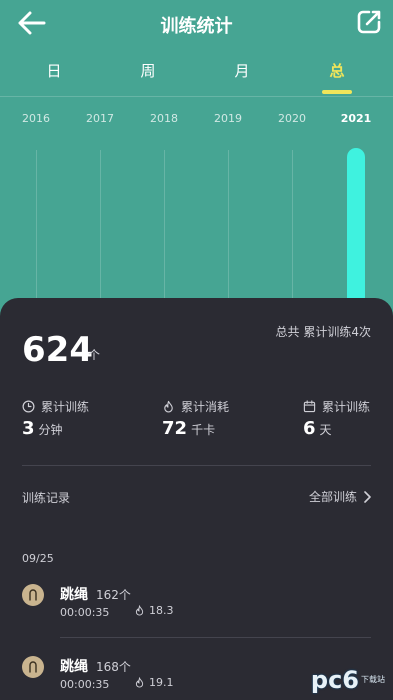 The width and height of the screenshot is (393, 700). Describe the element at coordinates (337, 92) in the screenshot. I see `active-tab-indicator` at that location.